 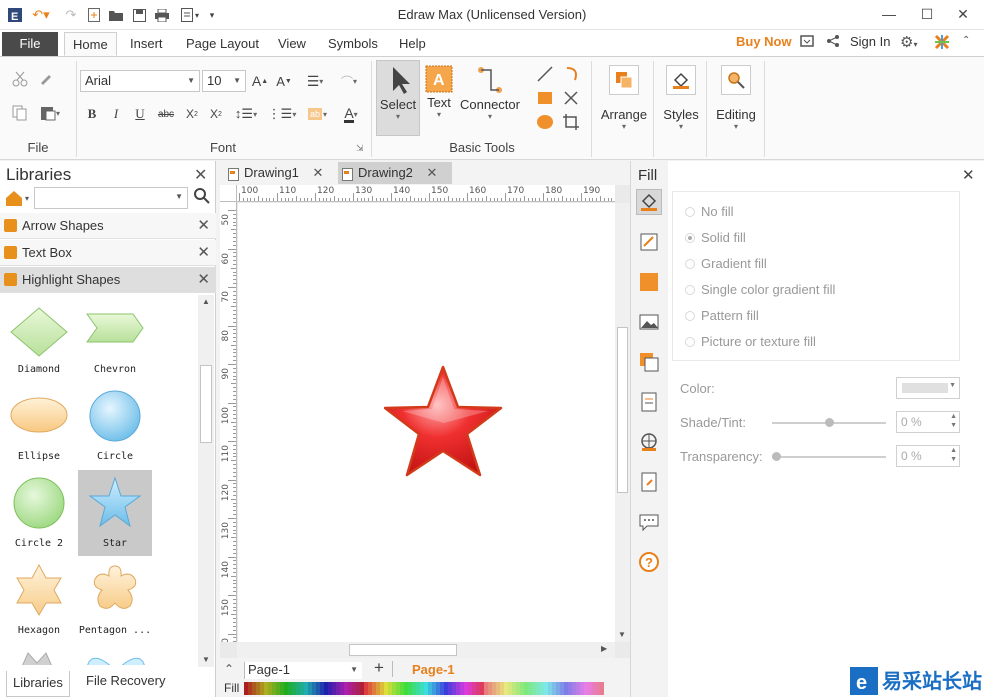 I want to click on radio-solid-fill: Solid fill, so click(x=715, y=237).